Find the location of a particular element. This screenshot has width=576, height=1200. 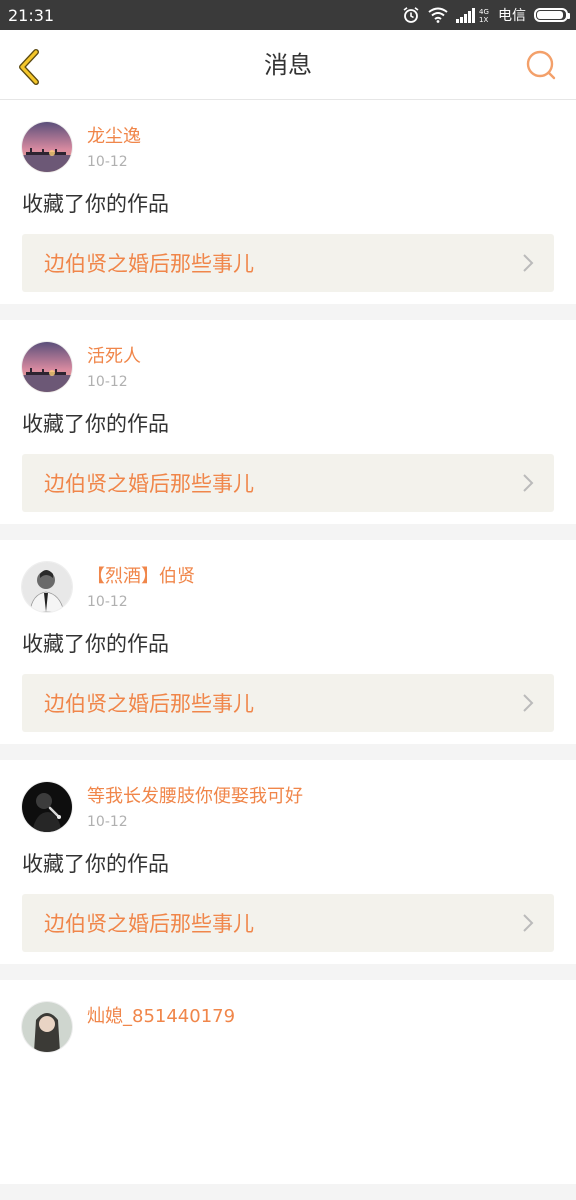

carrier-label: 电信 is located at coordinates (512, 16).